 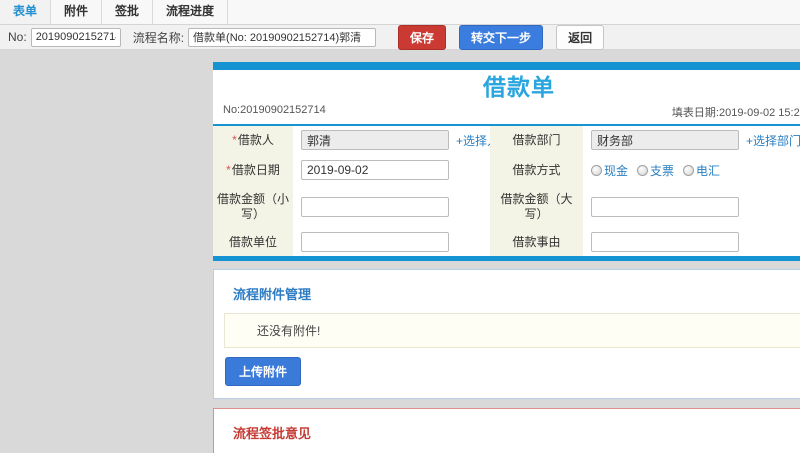 What do you see at coordinates (506, 66) in the screenshot?
I see `panel-top-bar` at bounding box center [506, 66].